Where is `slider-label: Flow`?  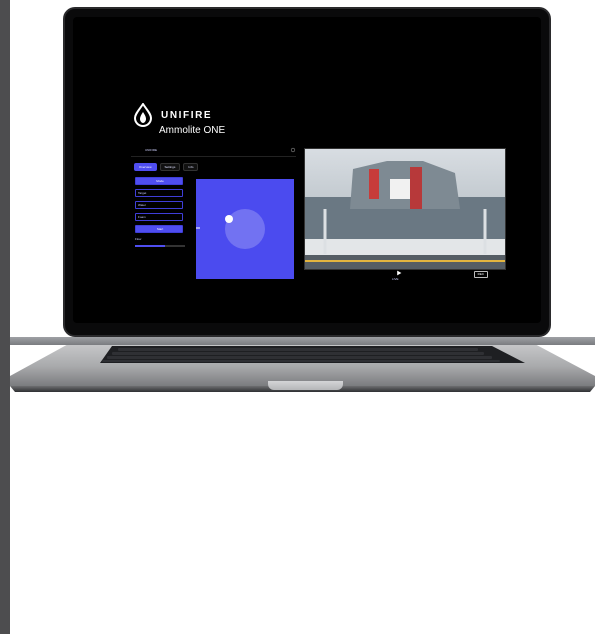
slider-label: Flow is located at coordinates (138, 239).